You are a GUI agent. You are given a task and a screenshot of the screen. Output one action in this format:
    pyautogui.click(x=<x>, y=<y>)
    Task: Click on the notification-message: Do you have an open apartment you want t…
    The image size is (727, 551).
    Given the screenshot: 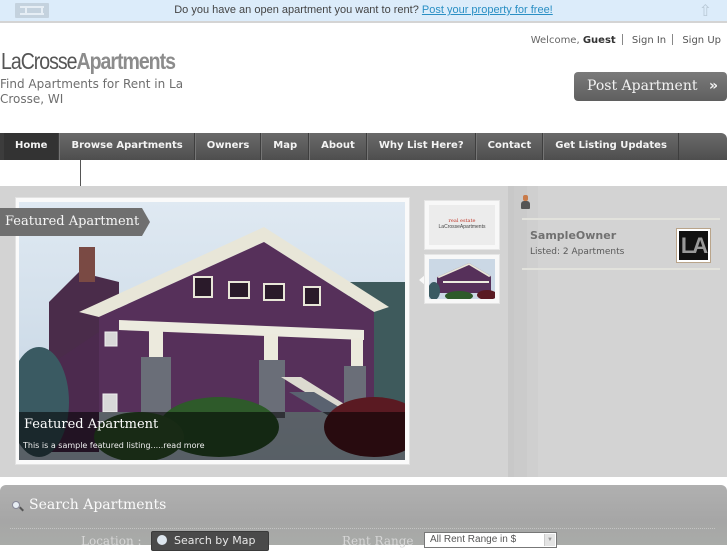 What is the action you would take?
    pyautogui.click(x=363, y=10)
    